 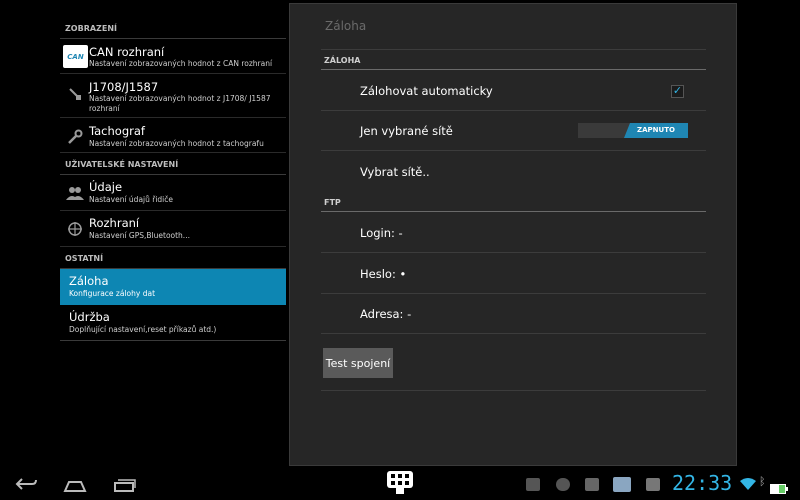 I want to click on item-title: Údaje, so click(x=106, y=187).